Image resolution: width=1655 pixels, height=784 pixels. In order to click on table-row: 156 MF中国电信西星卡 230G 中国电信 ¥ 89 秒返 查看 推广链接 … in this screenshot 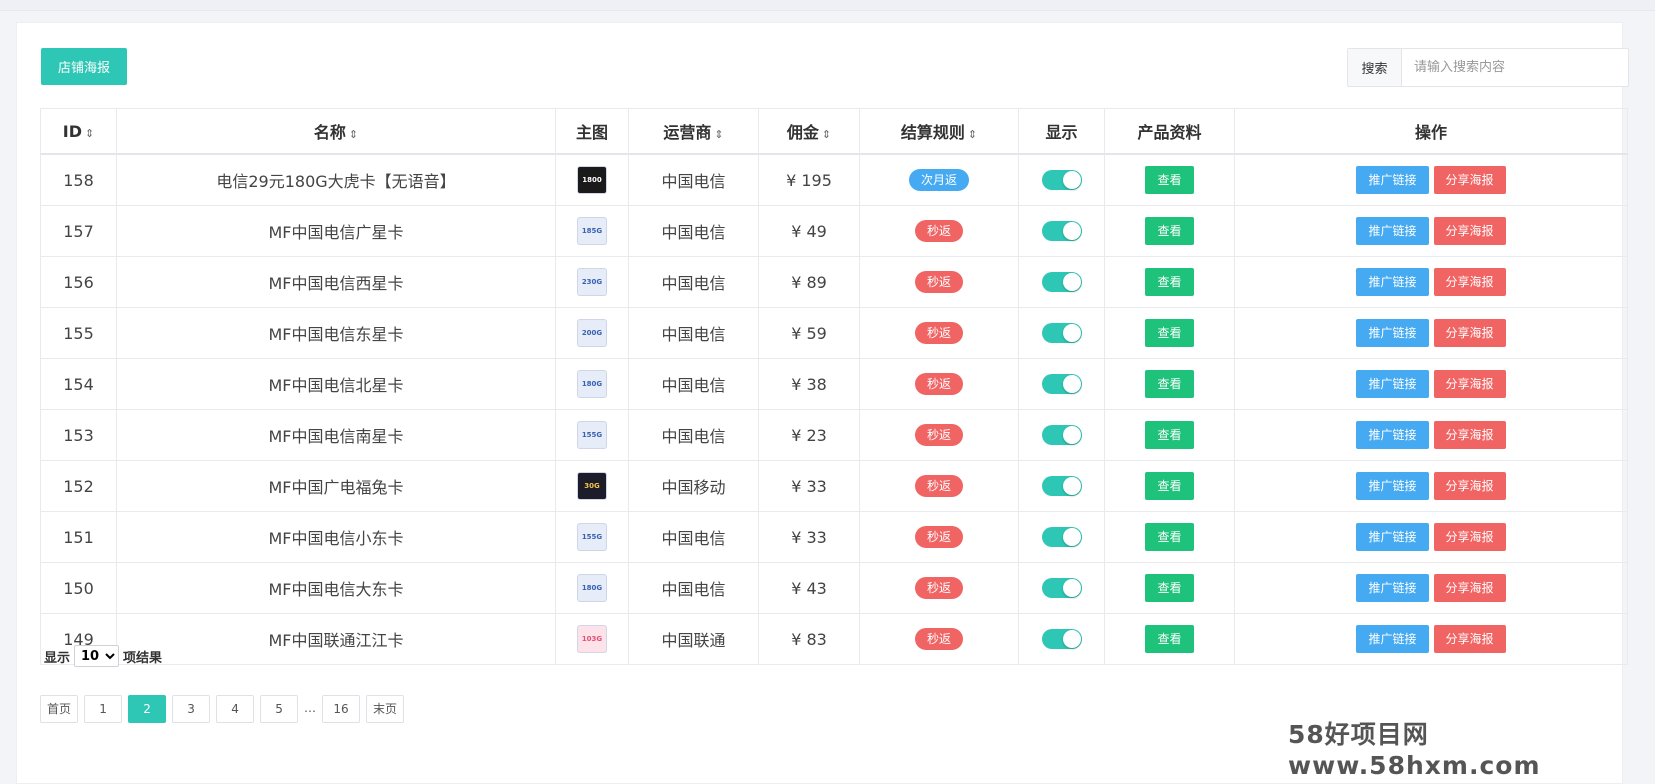, I will do `click(834, 282)`.